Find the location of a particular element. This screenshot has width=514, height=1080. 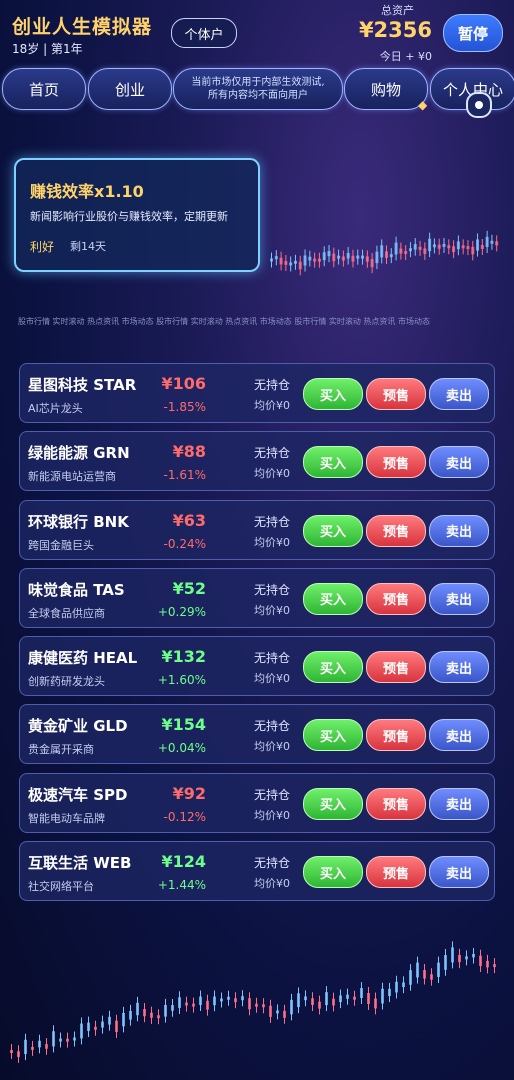

stock-description: 智能电动车品牌 is located at coordinates (66, 818).